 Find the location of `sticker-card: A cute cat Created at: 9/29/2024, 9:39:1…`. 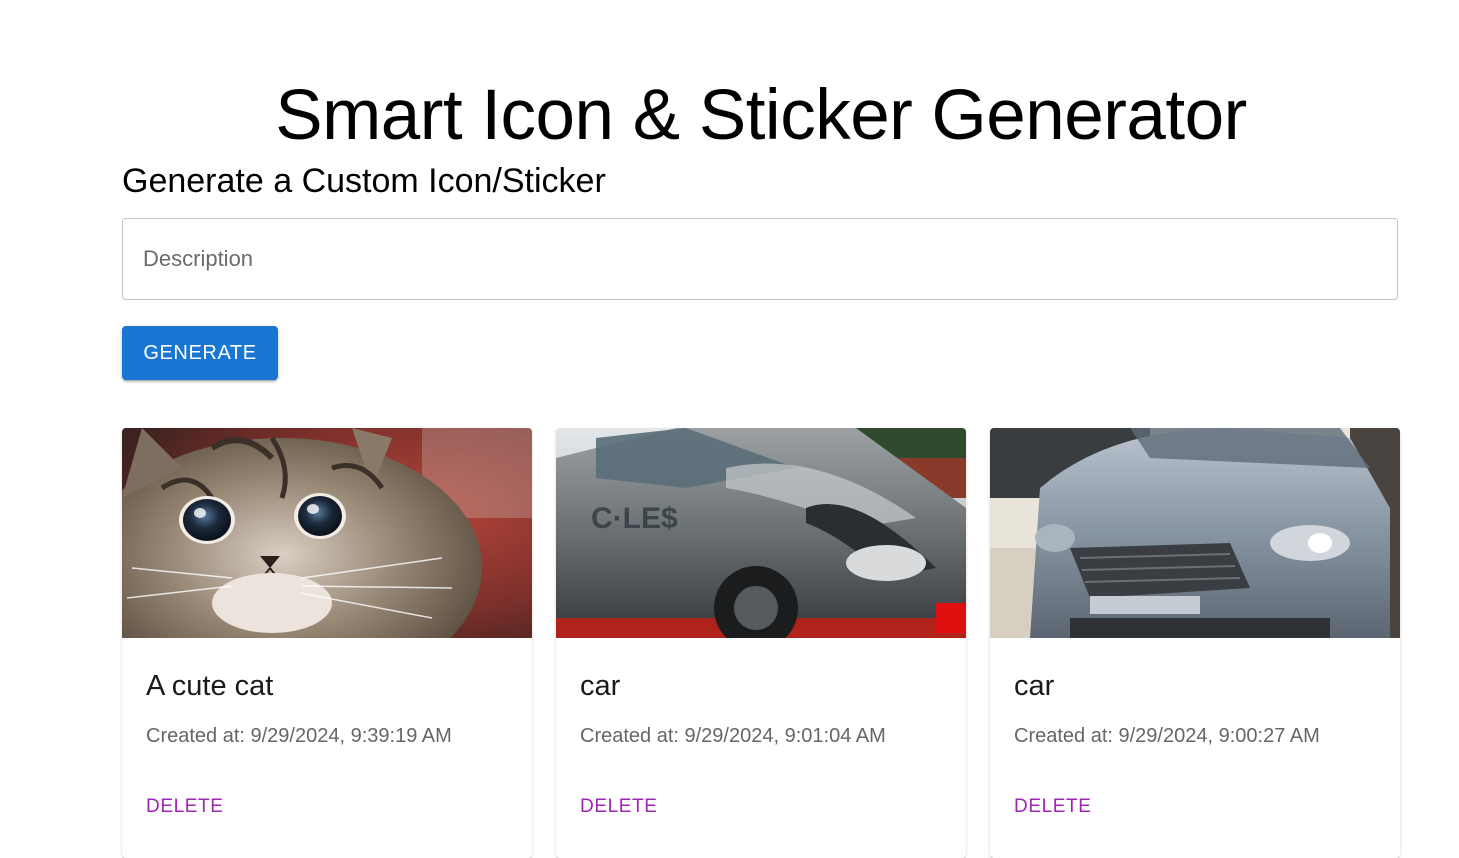

sticker-card: A cute cat Created at: 9/29/2024, 9:39:1… is located at coordinates (327, 643).